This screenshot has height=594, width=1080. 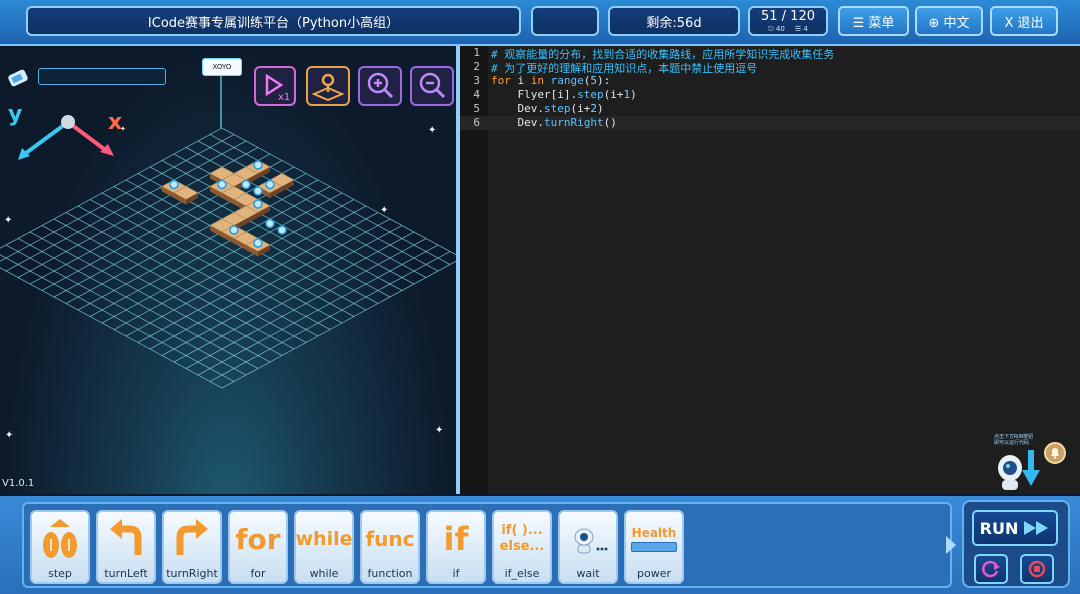 I want to click on code-line: 2 # 为了更好的理解和应用知识点，本题中禁止使用逗号, so click(x=770, y=67).